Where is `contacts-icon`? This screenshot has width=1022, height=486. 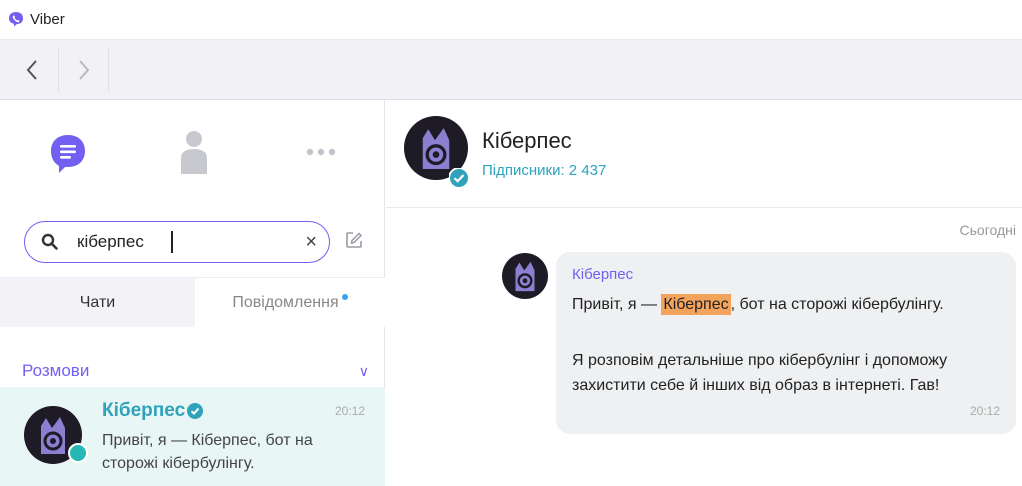
contacts-icon is located at coordinates (194, 152).